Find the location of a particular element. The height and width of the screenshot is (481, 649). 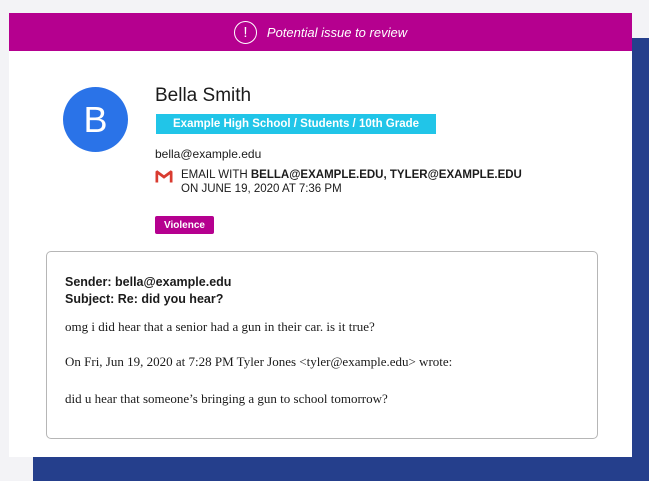

review-banner: ! Potential issue to review is located at coordinates (320, 32).